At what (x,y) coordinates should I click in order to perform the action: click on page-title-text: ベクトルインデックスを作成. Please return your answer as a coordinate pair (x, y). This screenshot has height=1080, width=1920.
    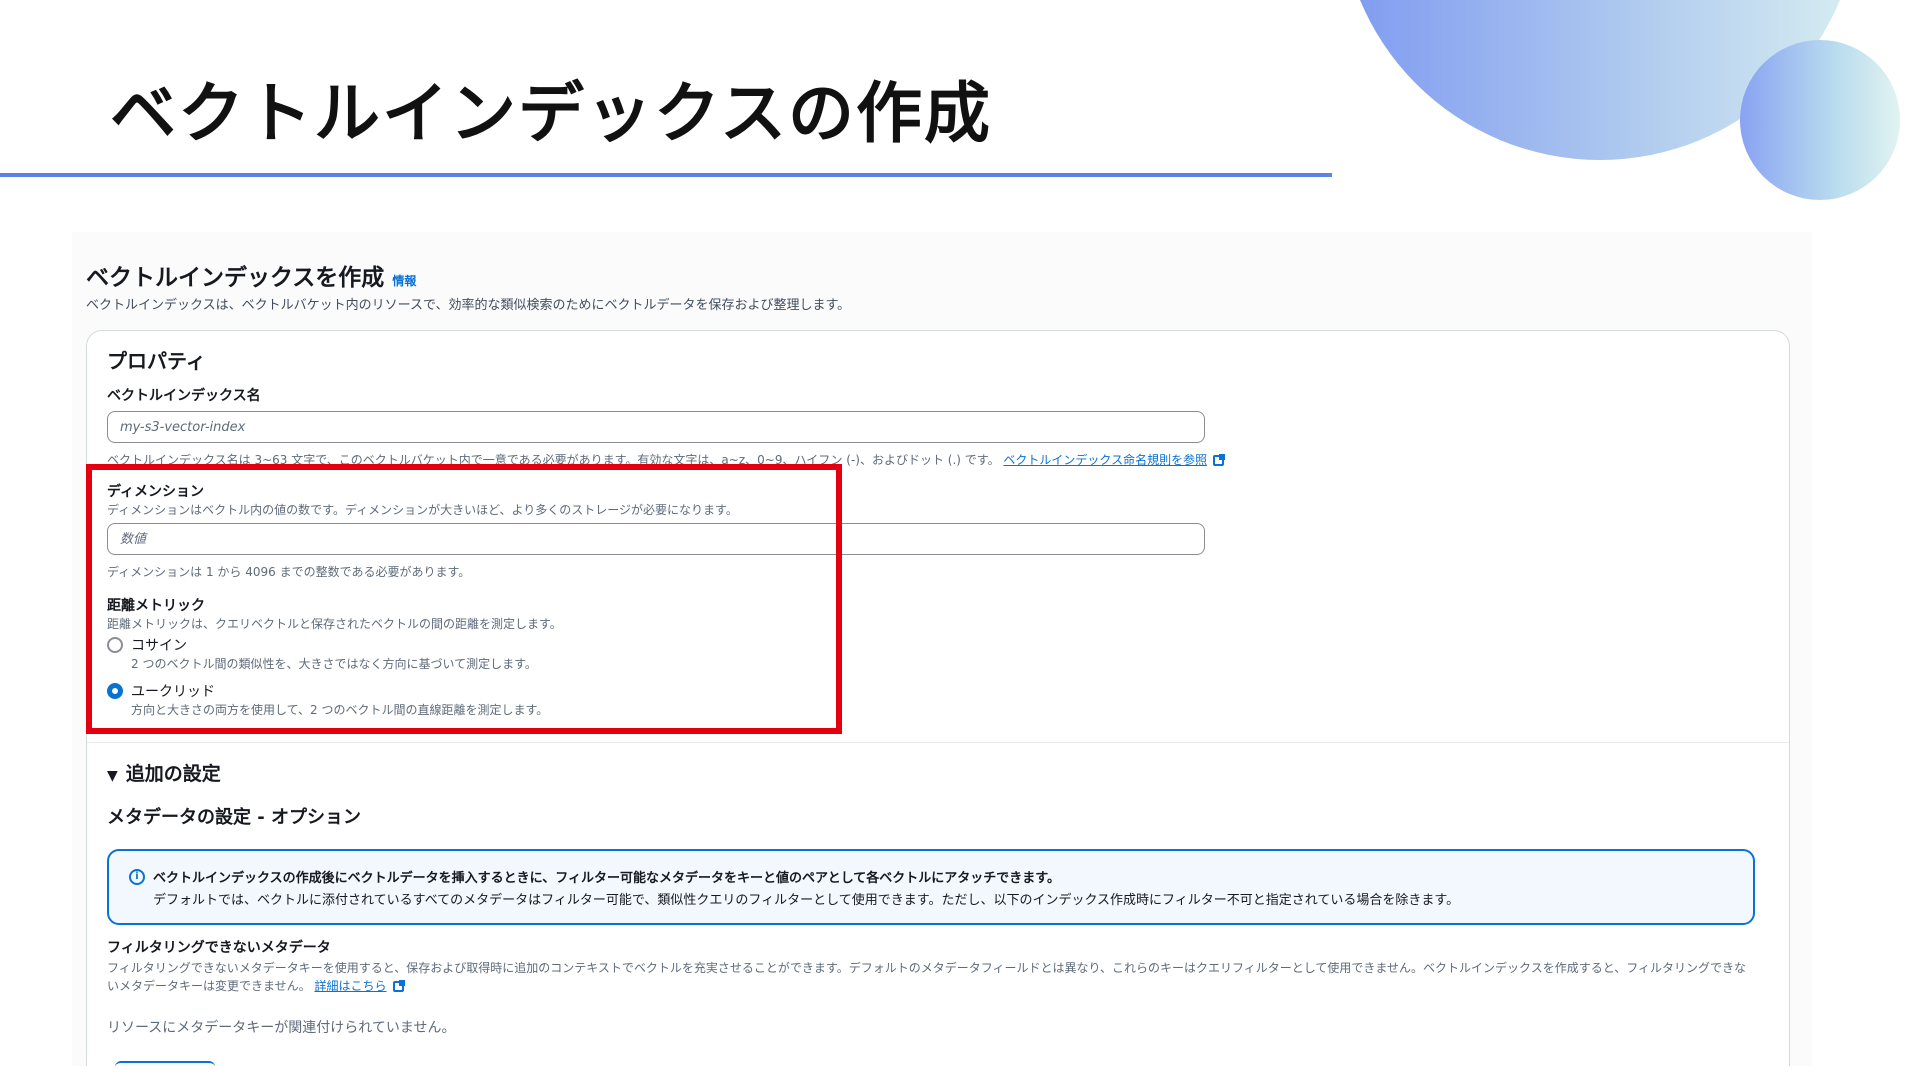
    Looking at the image, I should click on (235, 278).